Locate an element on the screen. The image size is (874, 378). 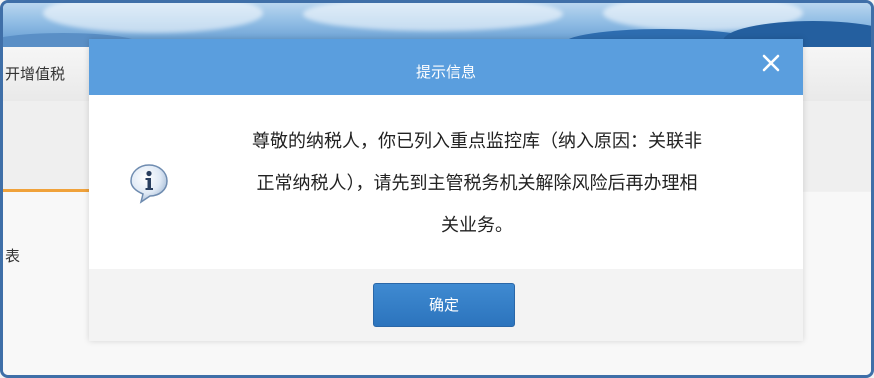
dialog-header: 提示信息 is located at coordinates (446, 67).